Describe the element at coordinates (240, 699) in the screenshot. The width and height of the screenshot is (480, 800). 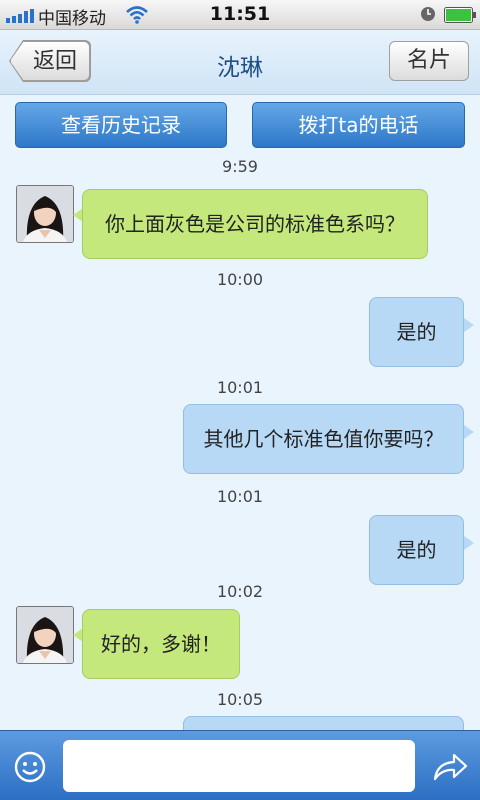
I see `message-timestamp: 10:05` at that location.